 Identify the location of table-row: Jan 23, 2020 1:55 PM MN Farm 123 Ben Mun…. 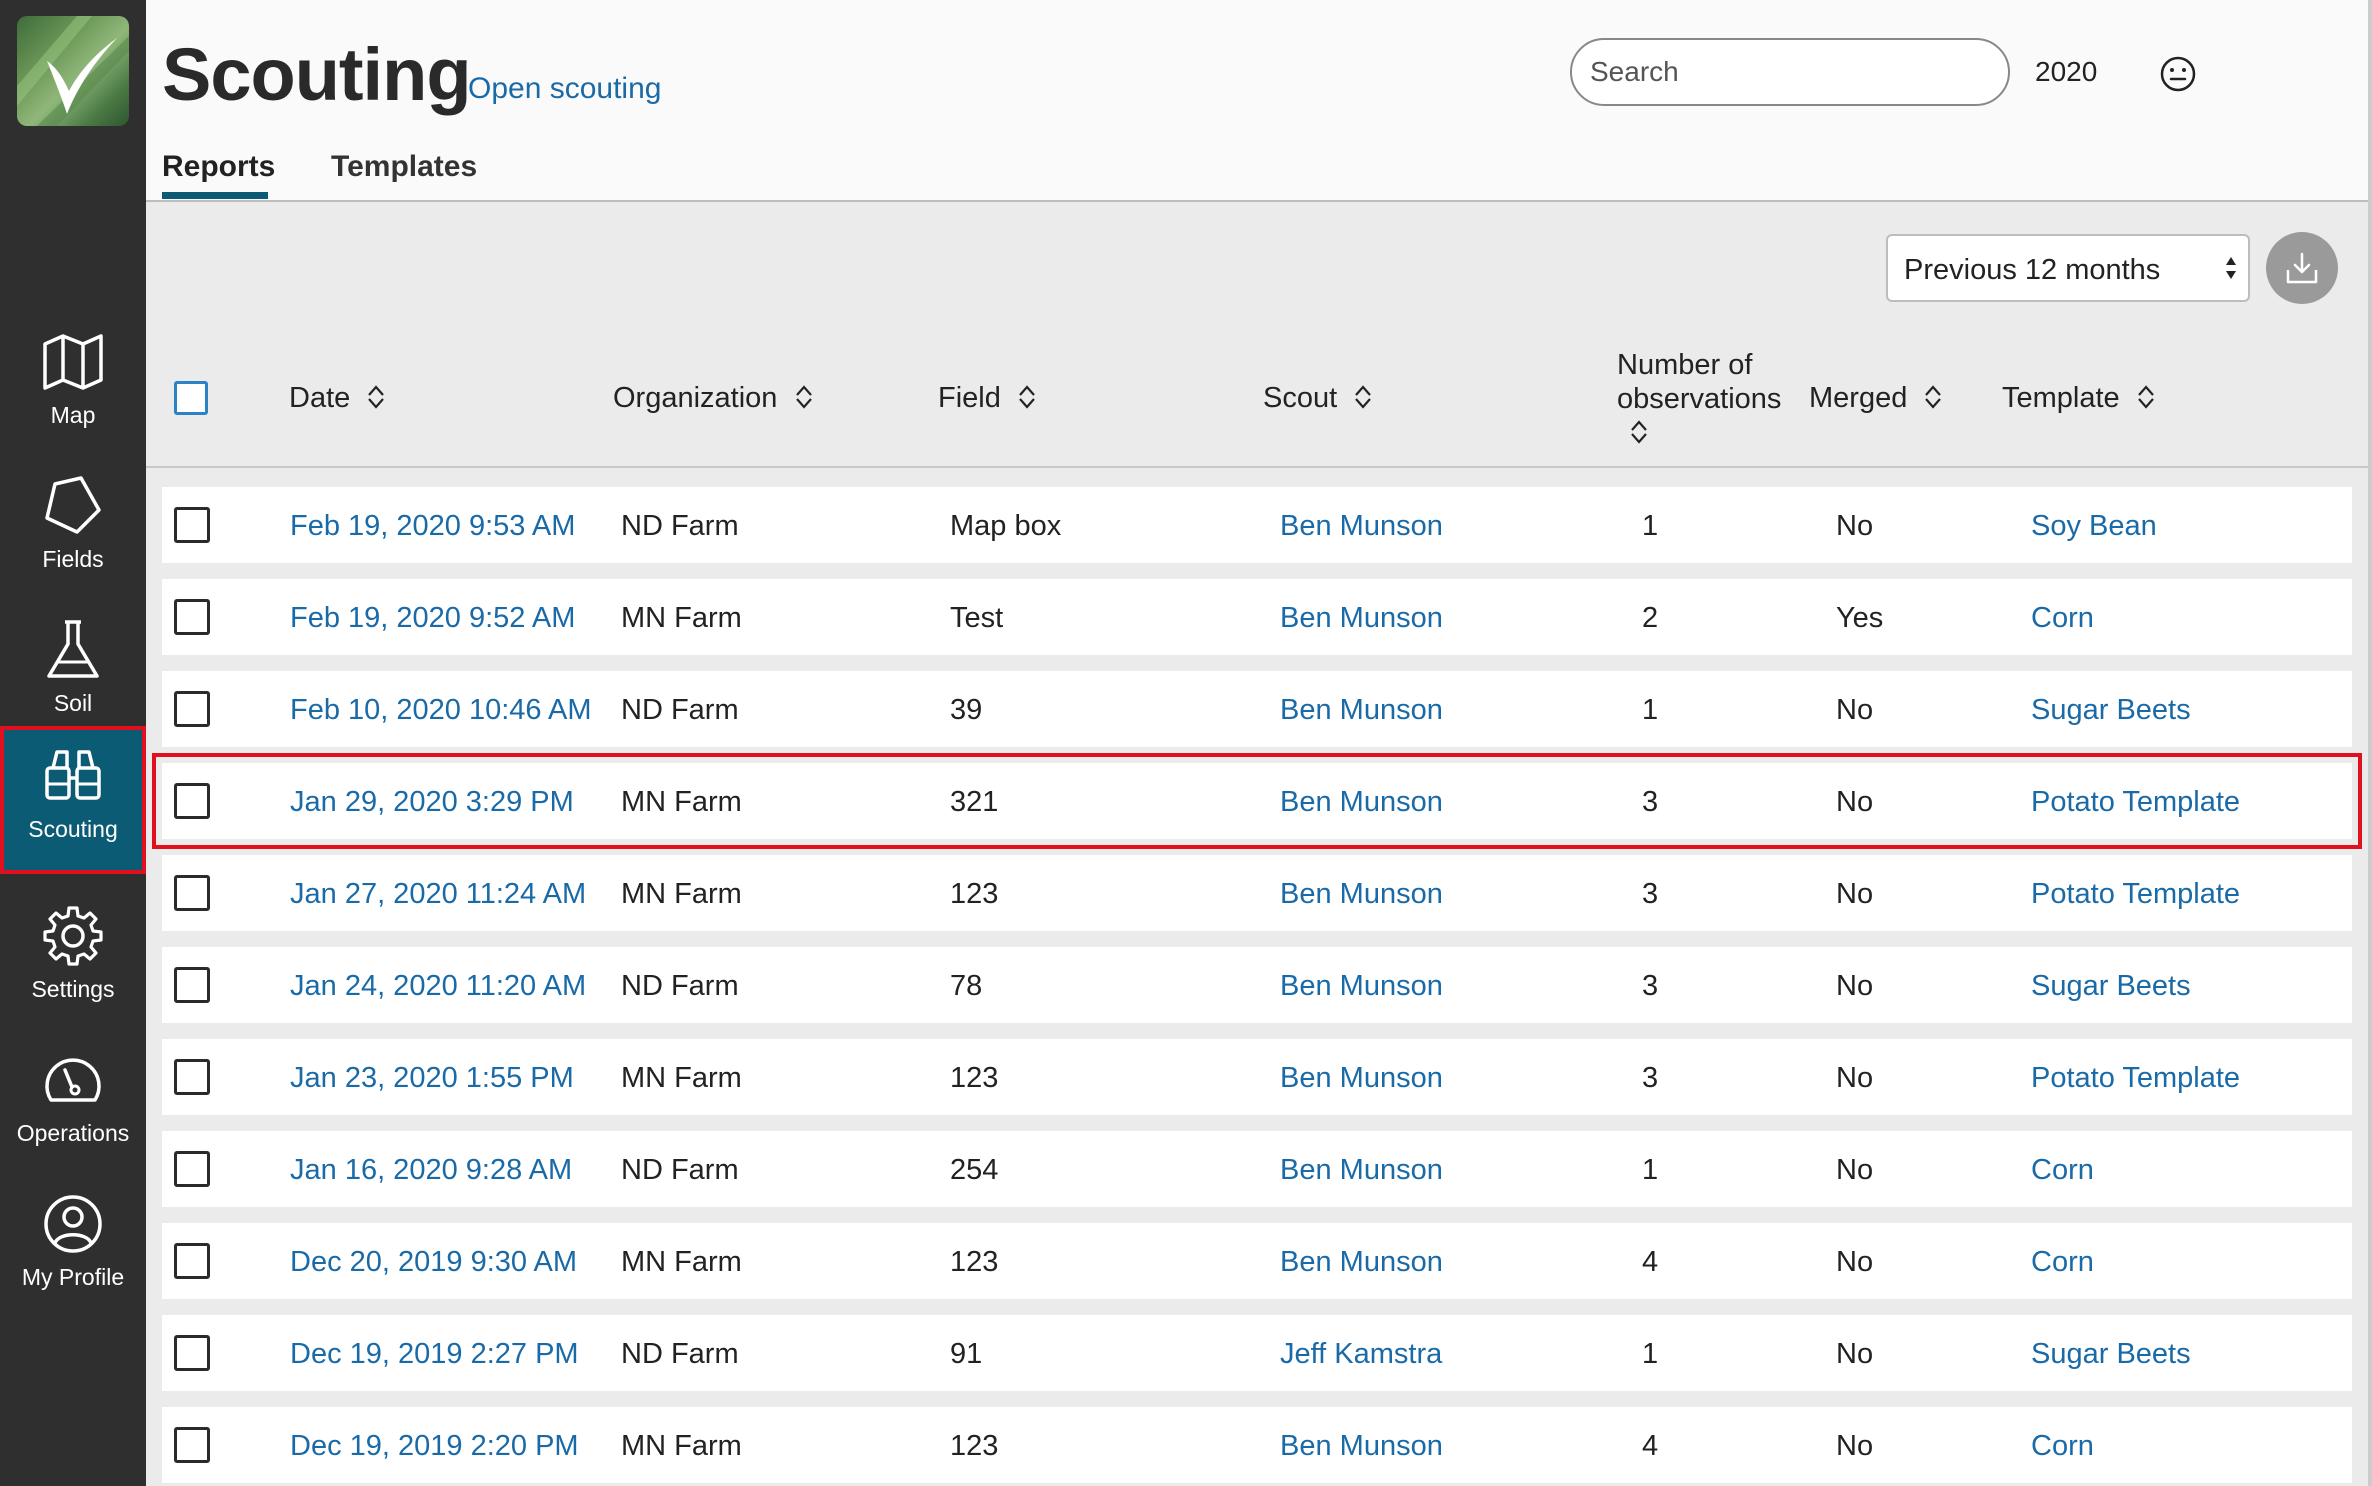
(1257, 1077).